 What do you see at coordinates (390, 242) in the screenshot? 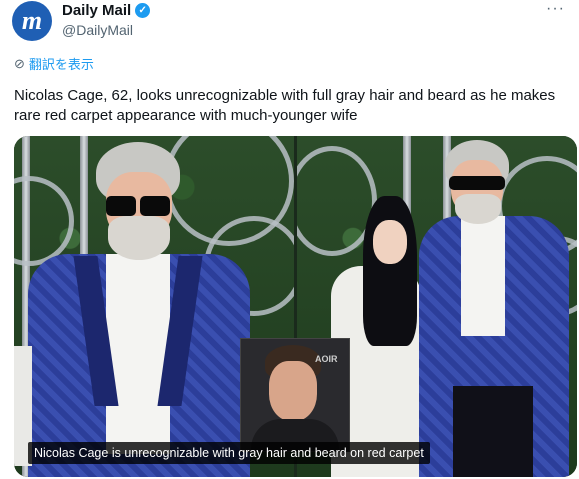
I see `woman-face` at bounding box center [390, 242].